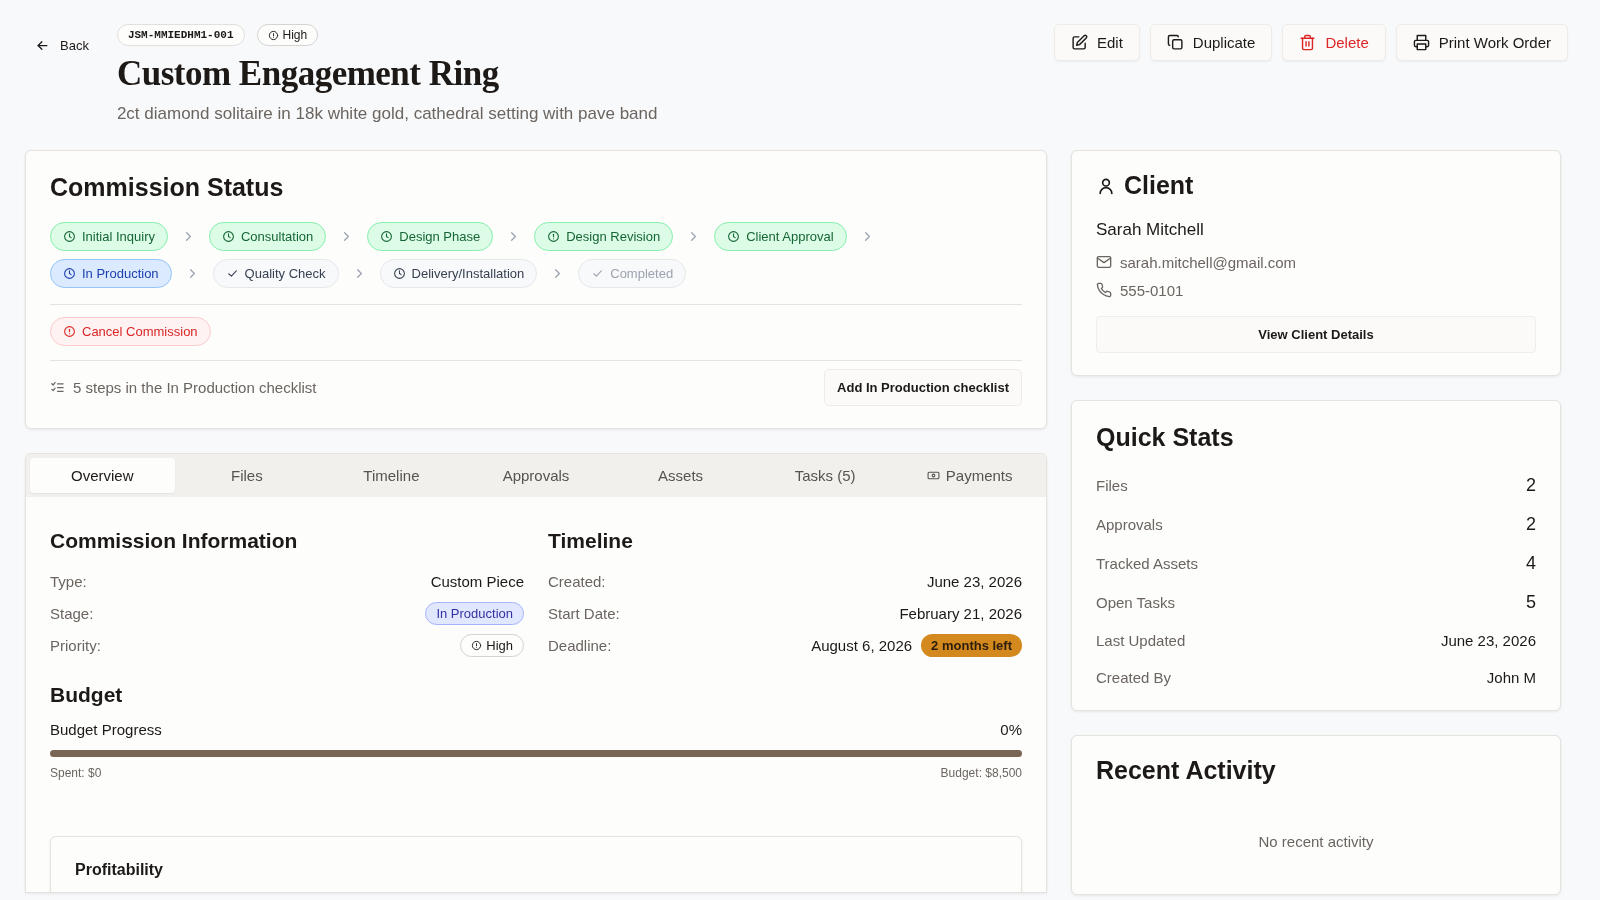 This screenshot has width=1600, height=900. Describe the element at coordinates (102, 475) in the screenshot. I see `tab: Overview` at that location.